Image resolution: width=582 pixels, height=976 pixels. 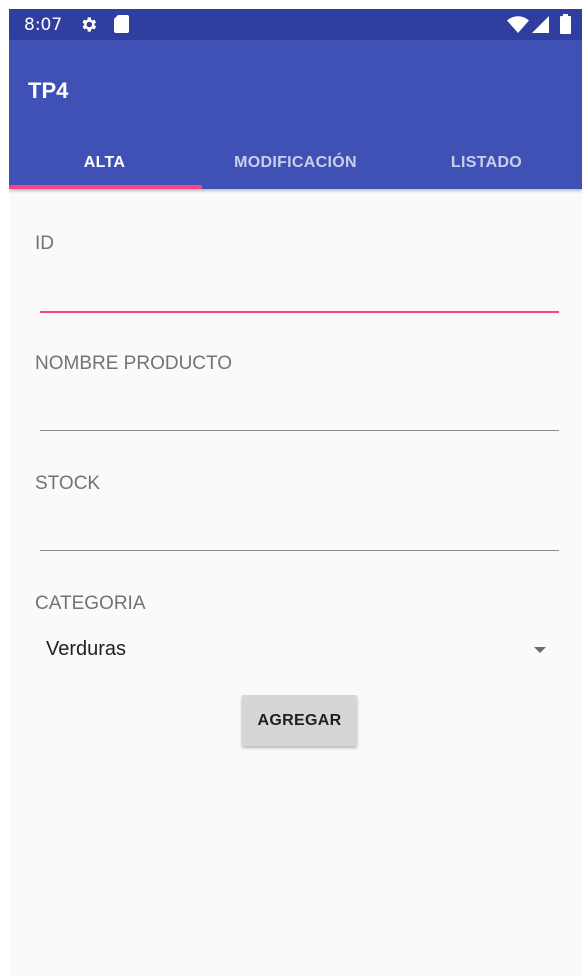 What do you see at coordinates (518, 27) in the screenshot?
I see `wifi-icon` at bounding box center [518, 27].